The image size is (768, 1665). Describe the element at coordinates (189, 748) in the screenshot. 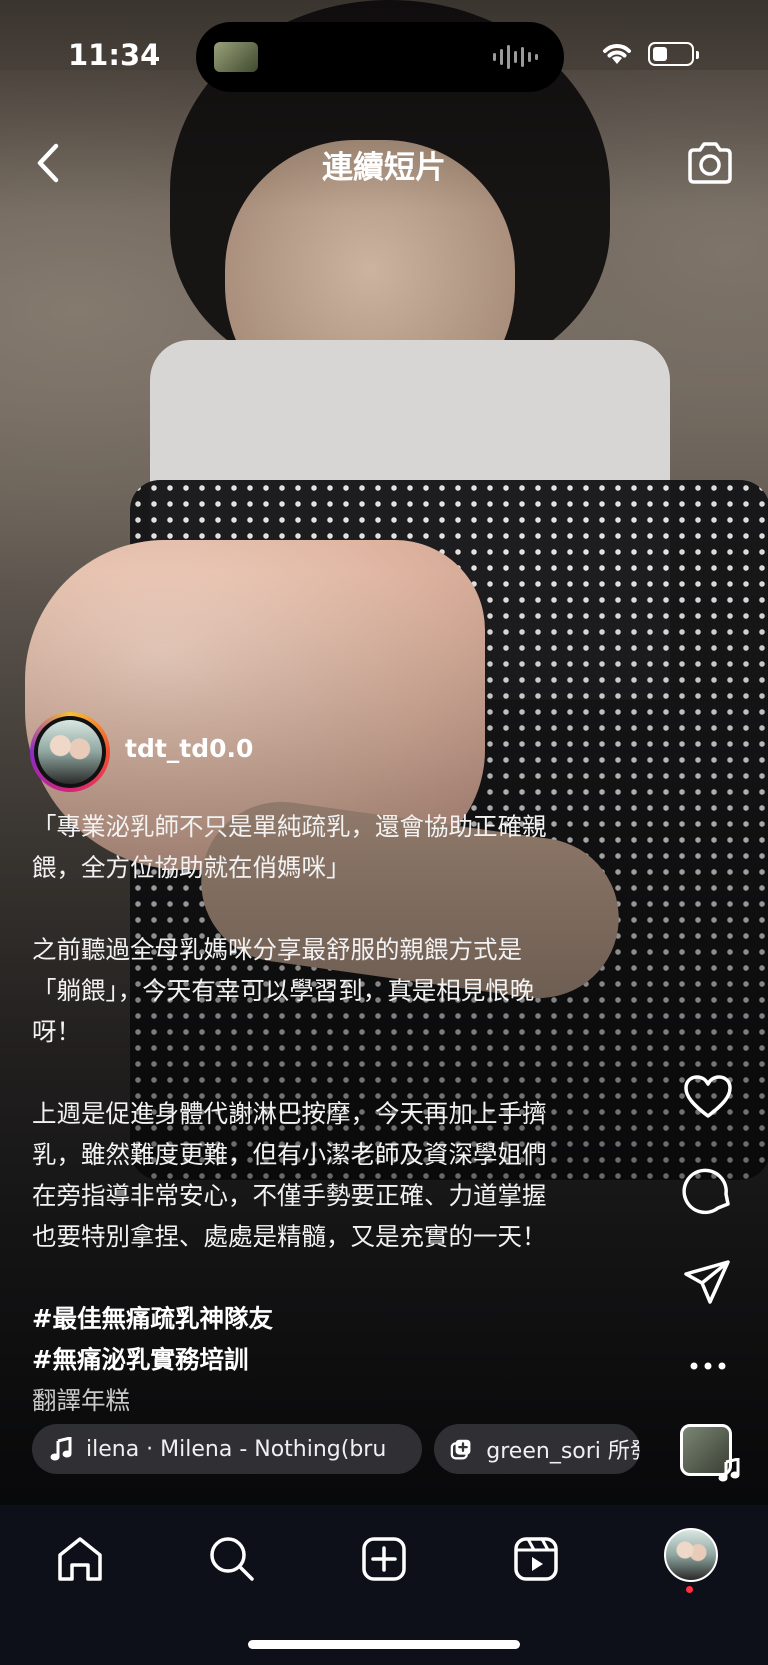

I see `author-username: tdt_td0.0` at that location.